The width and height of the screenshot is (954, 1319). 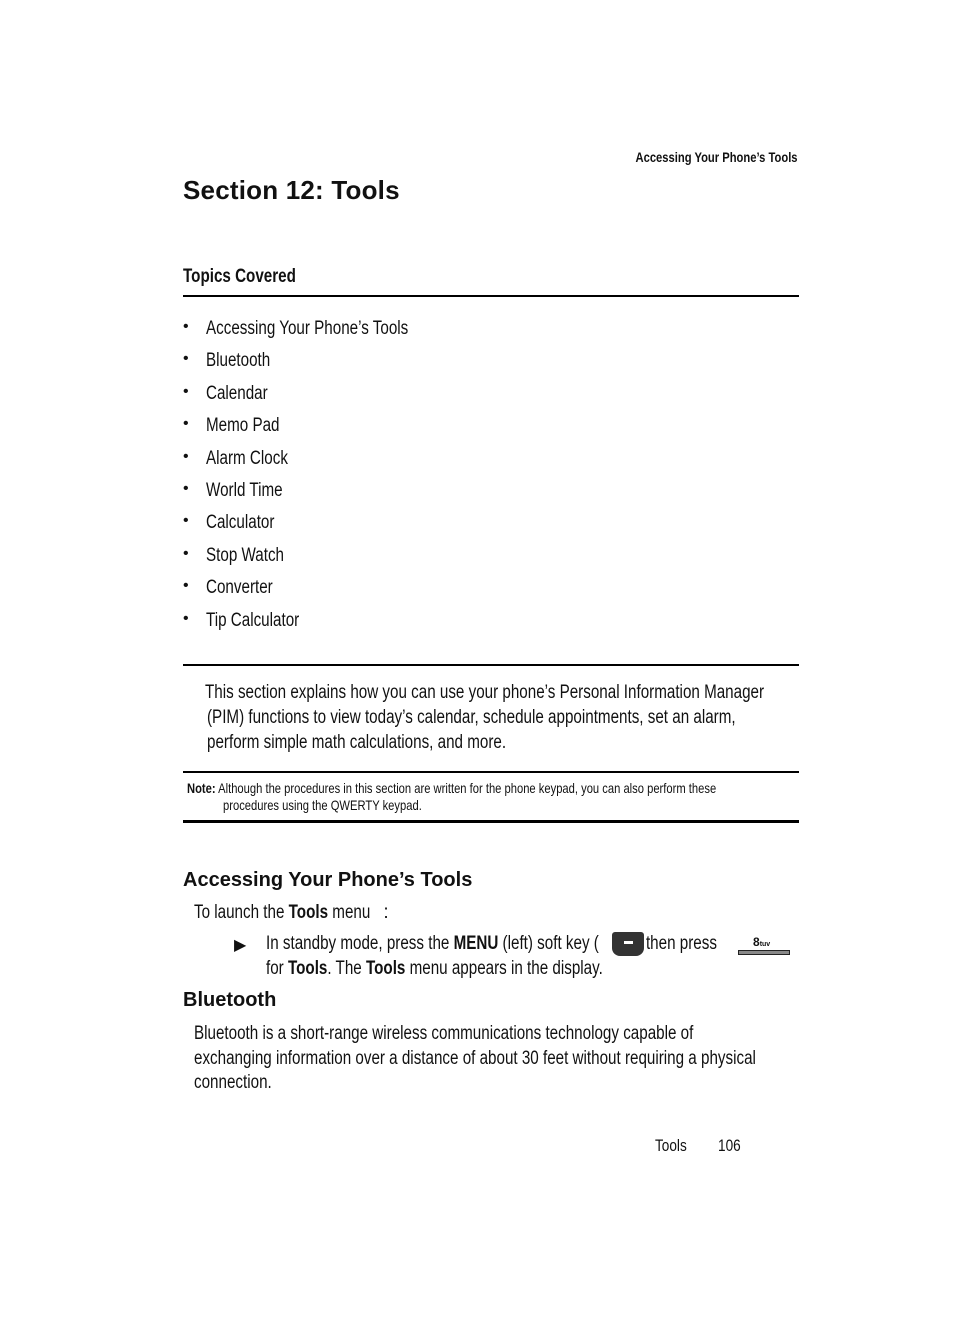 What do you see at coordinates (328, 880) in the screenshot?
I see `accessing-heading: Accessing Your Phone’s Tools` at bounding box center [328, 880].